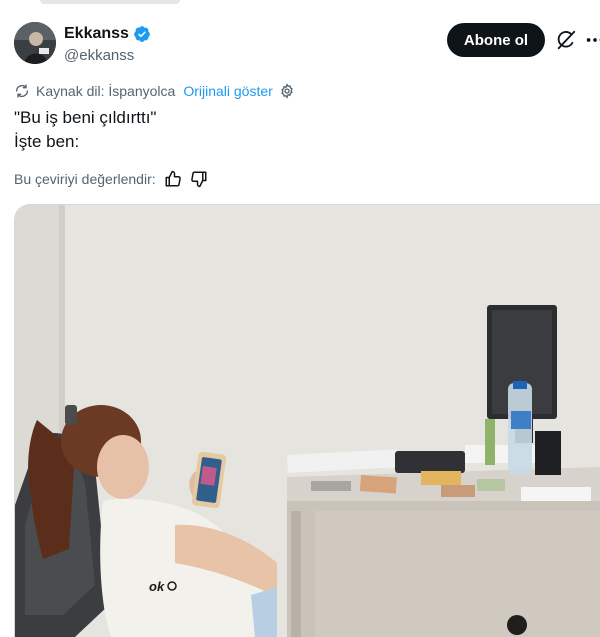 This screenshot has height=637, width=600. What do you see at coordinates (107, 56) in the screenshot?
I see `author-handle: @ekkanss` at bounding box center [107, 56].